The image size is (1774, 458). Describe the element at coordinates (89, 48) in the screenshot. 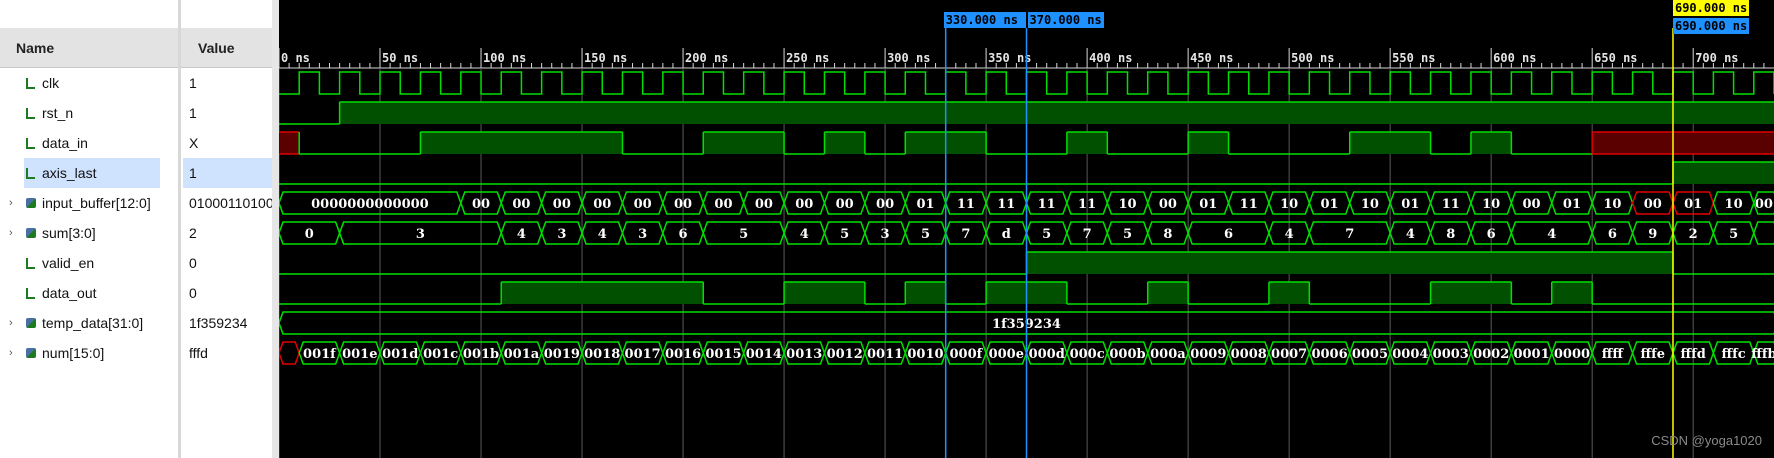

I see `name-column-header: Name` at that location.